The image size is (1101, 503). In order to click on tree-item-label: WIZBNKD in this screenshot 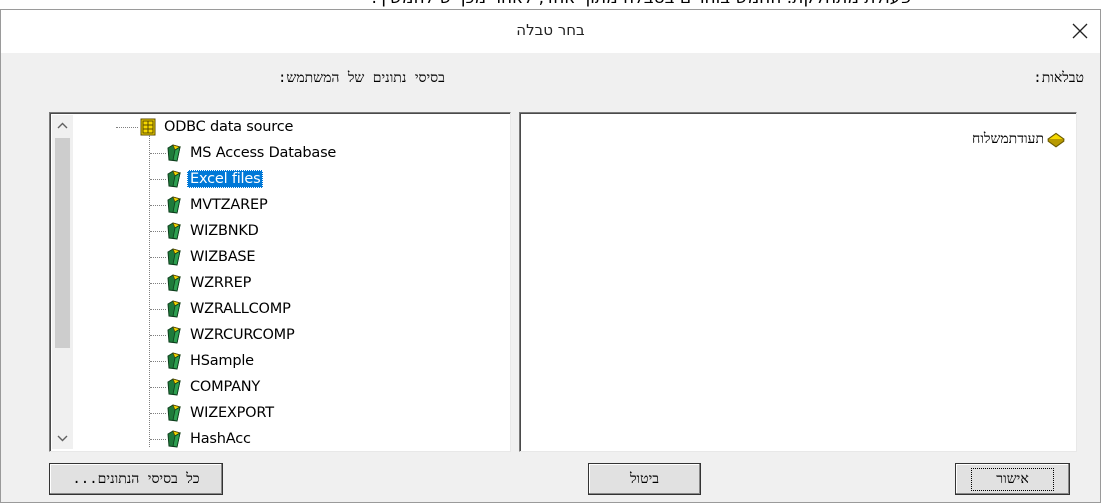, I will do `click(224, 231)`.